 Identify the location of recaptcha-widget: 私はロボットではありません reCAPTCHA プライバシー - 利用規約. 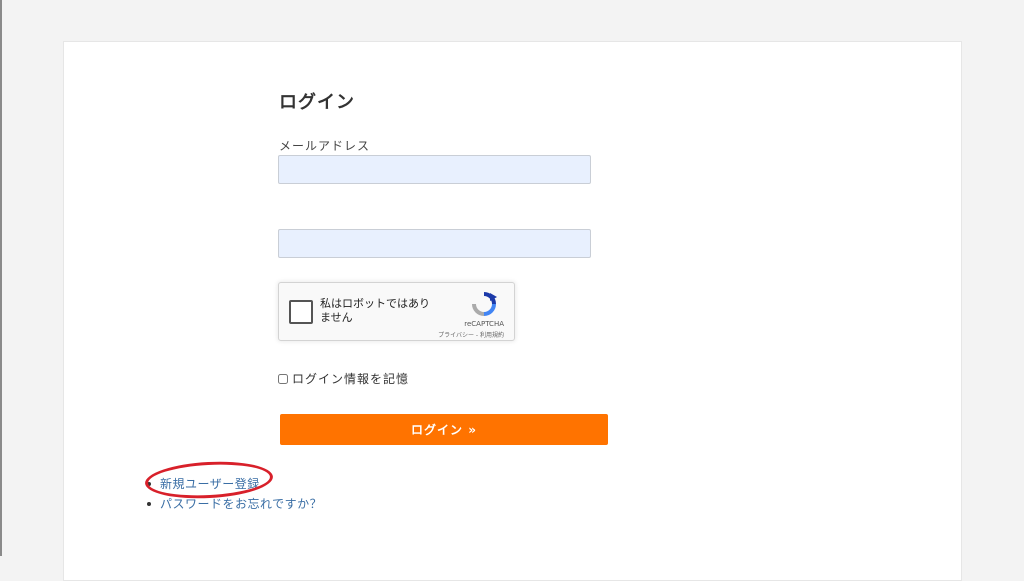
(396, 311).